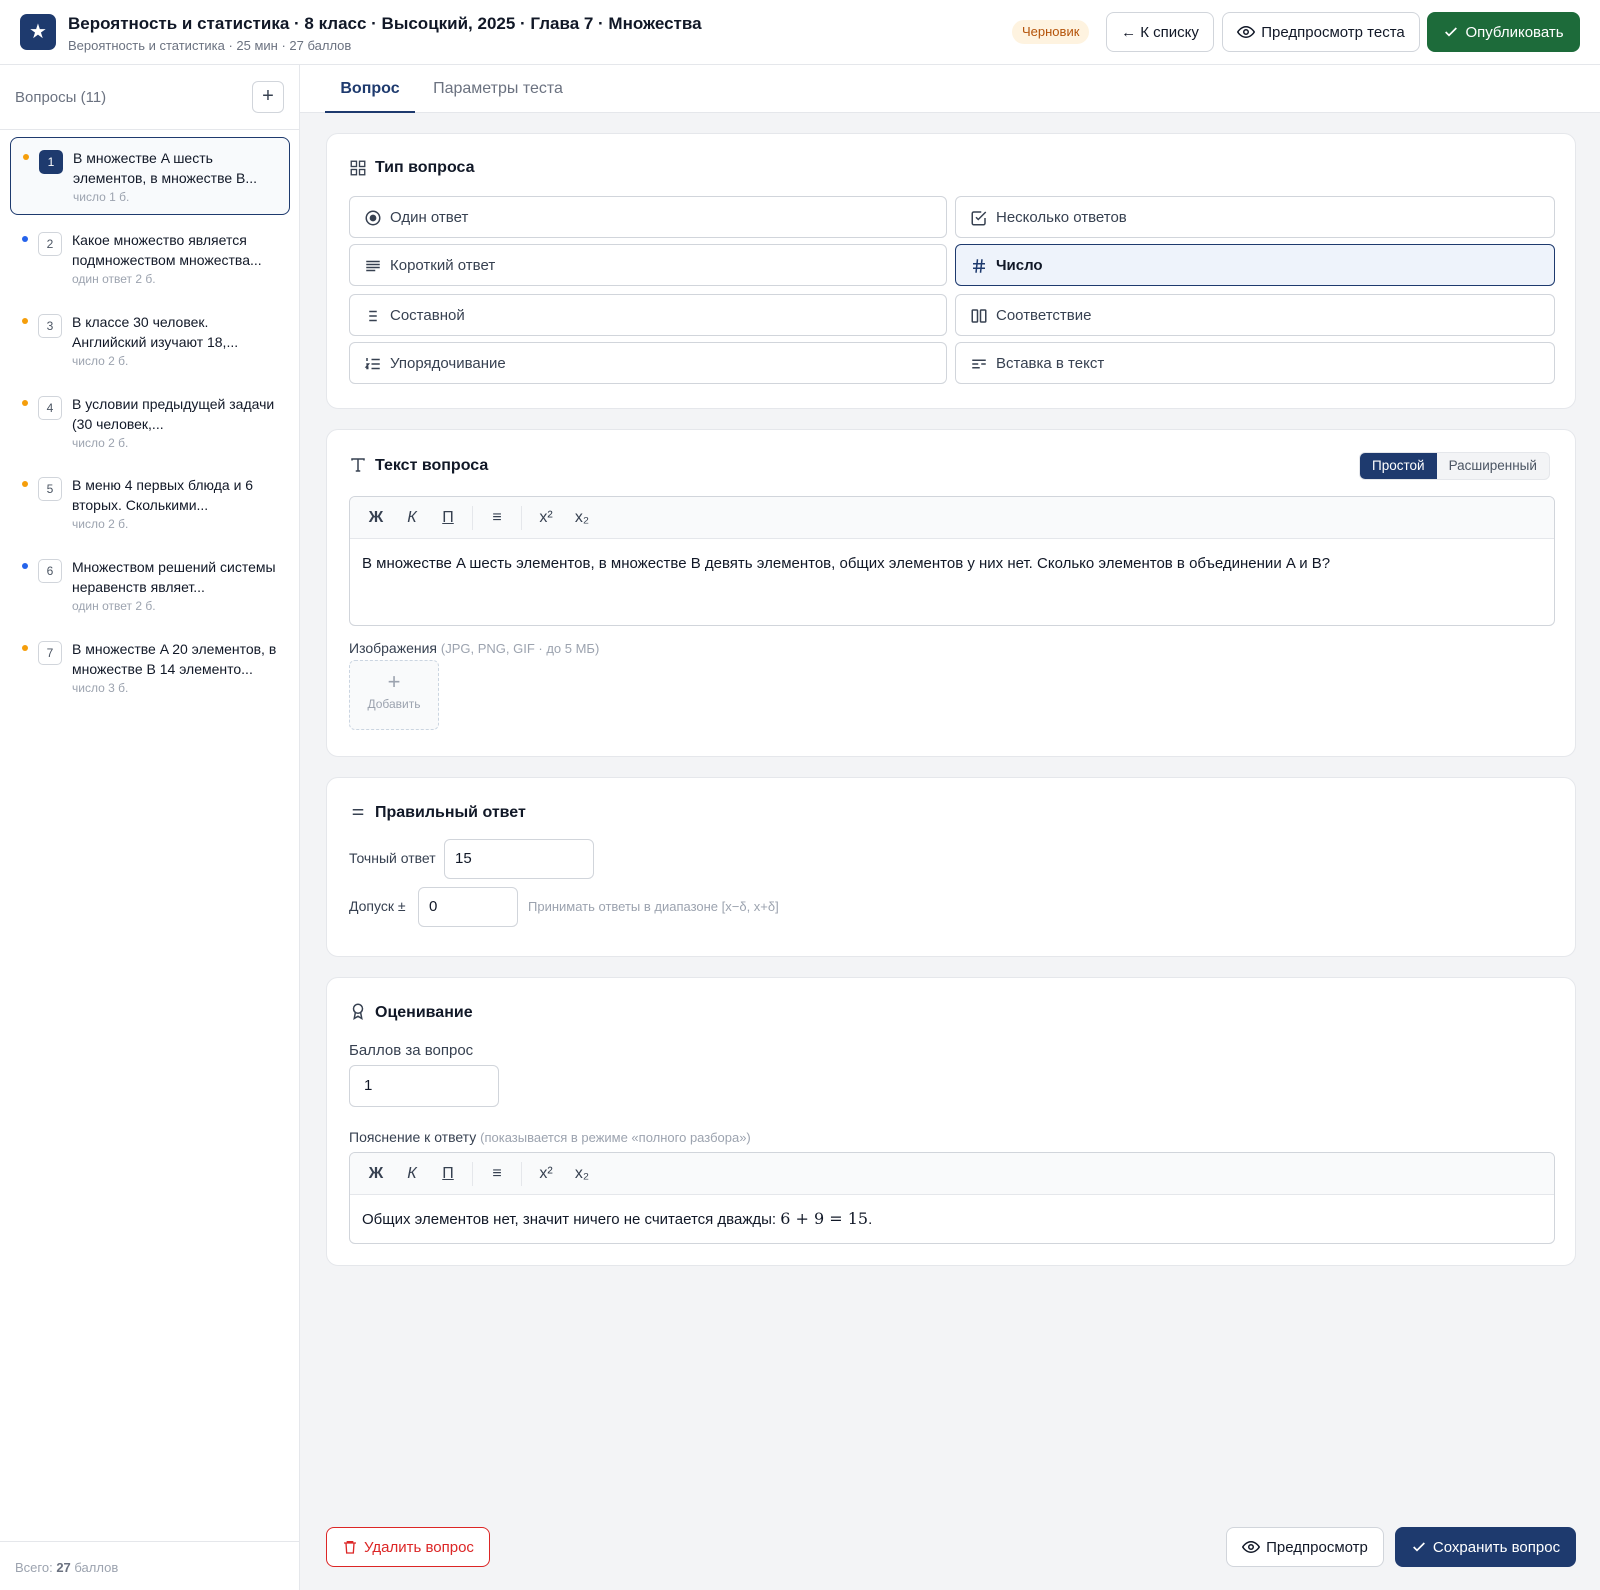 This screenshot has height=1590, width=1600. I want to click on preview-button: Предпросмотр, so click(1305, 1547).